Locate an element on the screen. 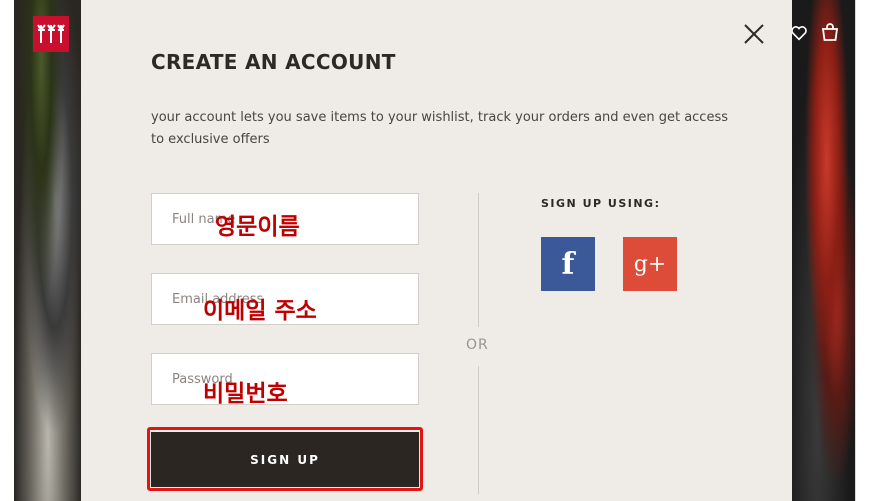  facebook-signup-button: f is located at coordinates (568, 264).